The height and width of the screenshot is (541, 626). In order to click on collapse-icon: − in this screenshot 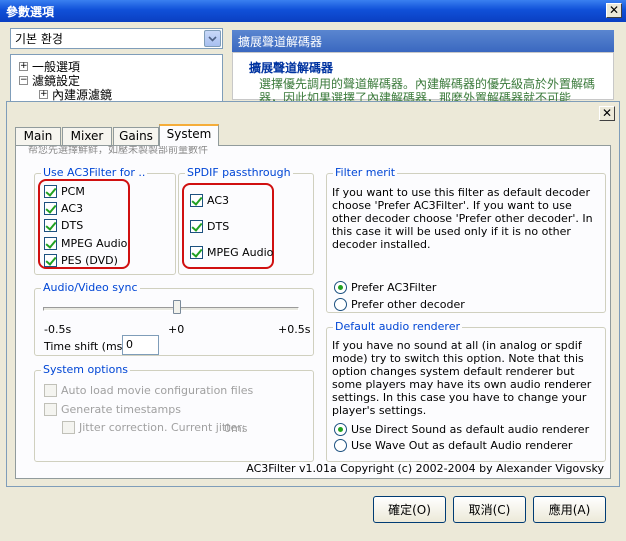, I will do `click(23, 80)`.